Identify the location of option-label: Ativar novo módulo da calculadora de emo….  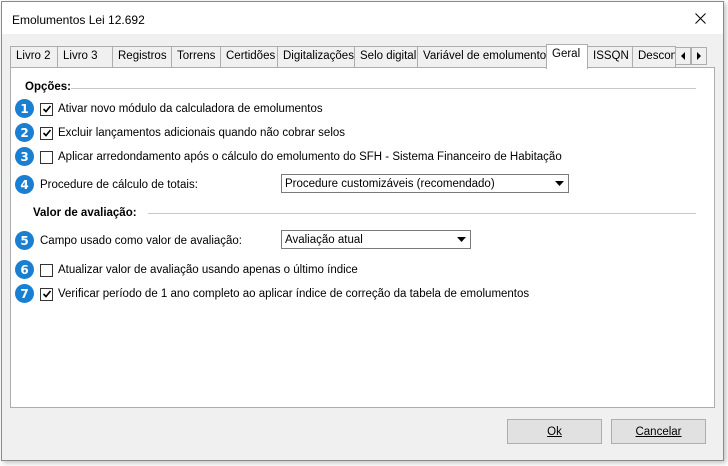
(190, 109).